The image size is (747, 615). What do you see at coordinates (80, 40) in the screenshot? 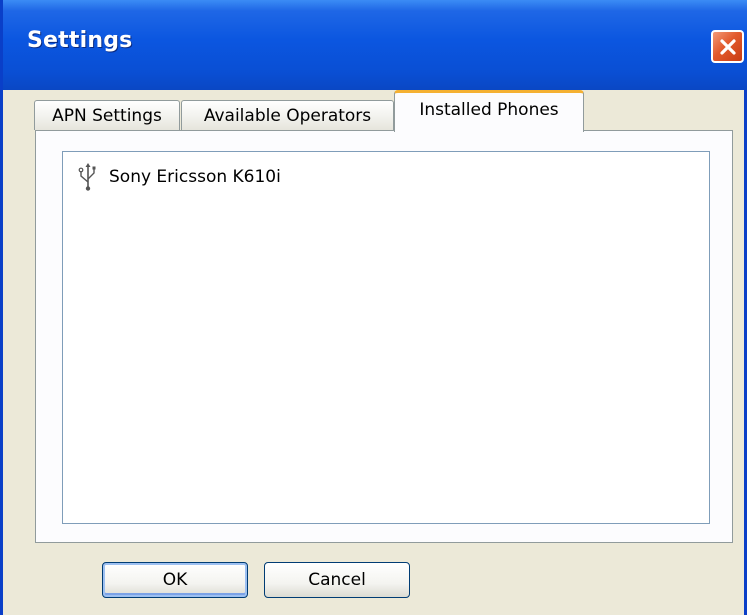
I see `window-title: Settings` at bounding box center [80, 40].